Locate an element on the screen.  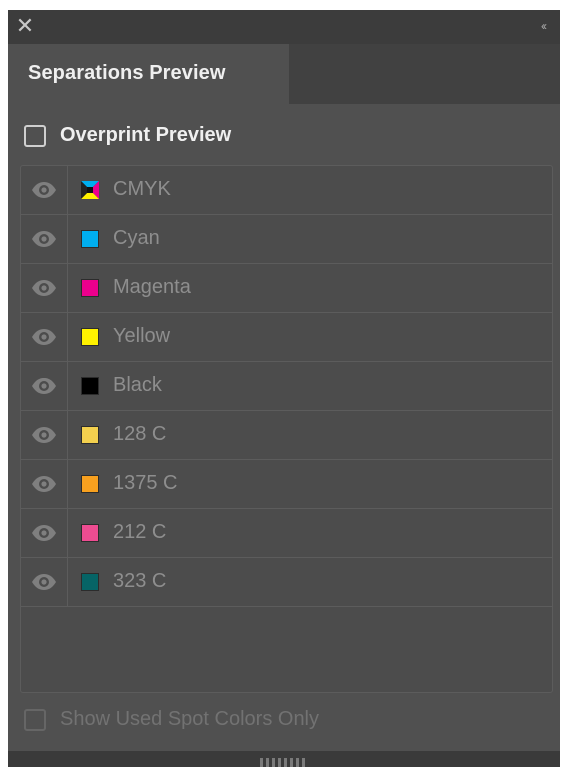
close-icon: ✕ is located at coordinates (25, 26).